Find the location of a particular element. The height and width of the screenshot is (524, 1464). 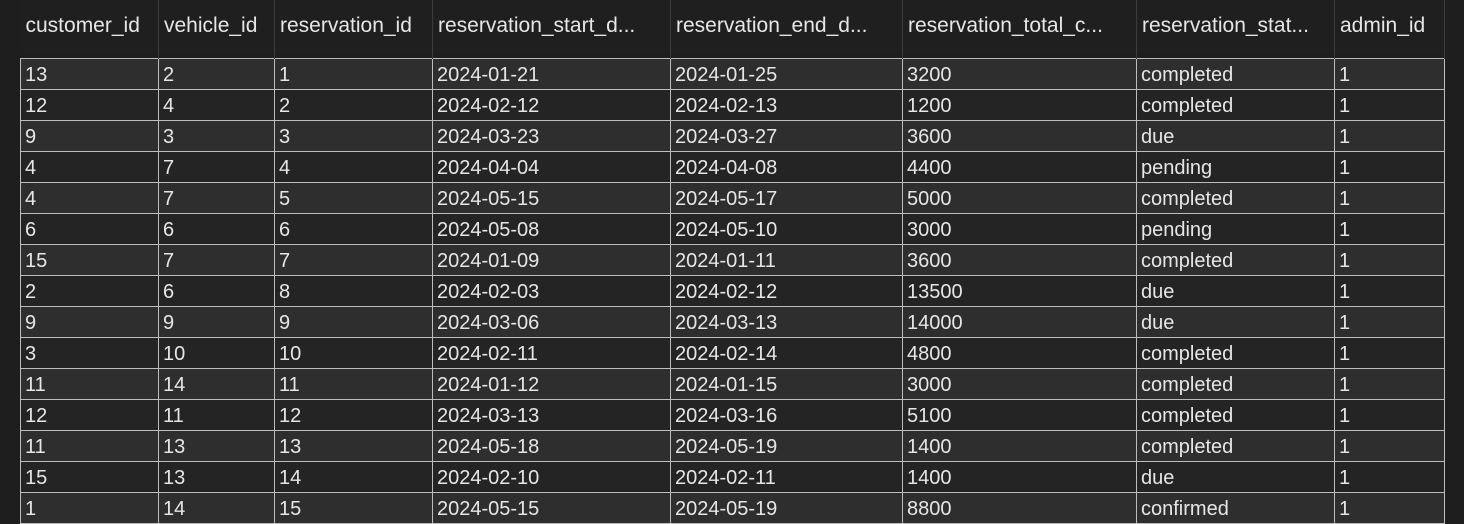

table-cell: 2024-05-18 is located at coordinates (551, 446).